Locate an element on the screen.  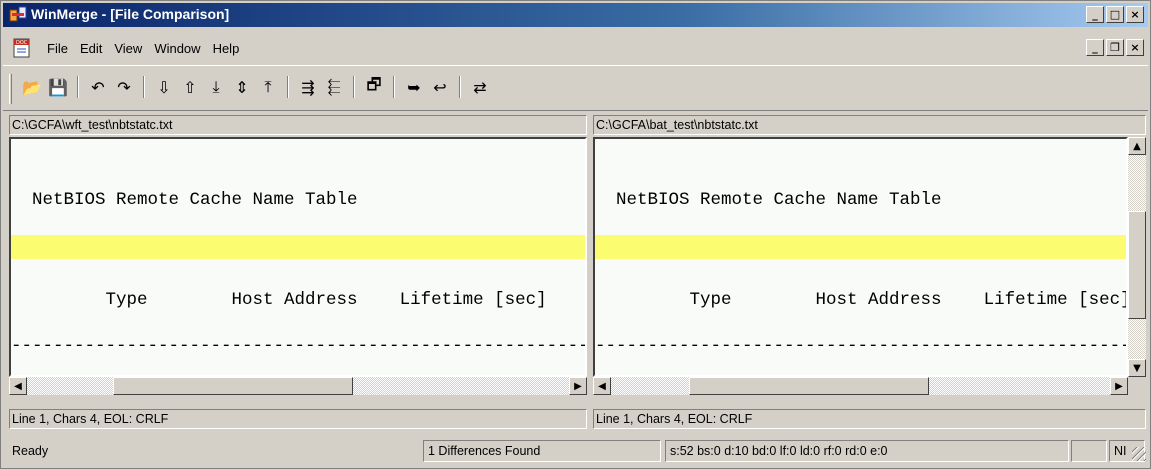
first-diff-icon: ⤒ is located at coordinates (268, 86).